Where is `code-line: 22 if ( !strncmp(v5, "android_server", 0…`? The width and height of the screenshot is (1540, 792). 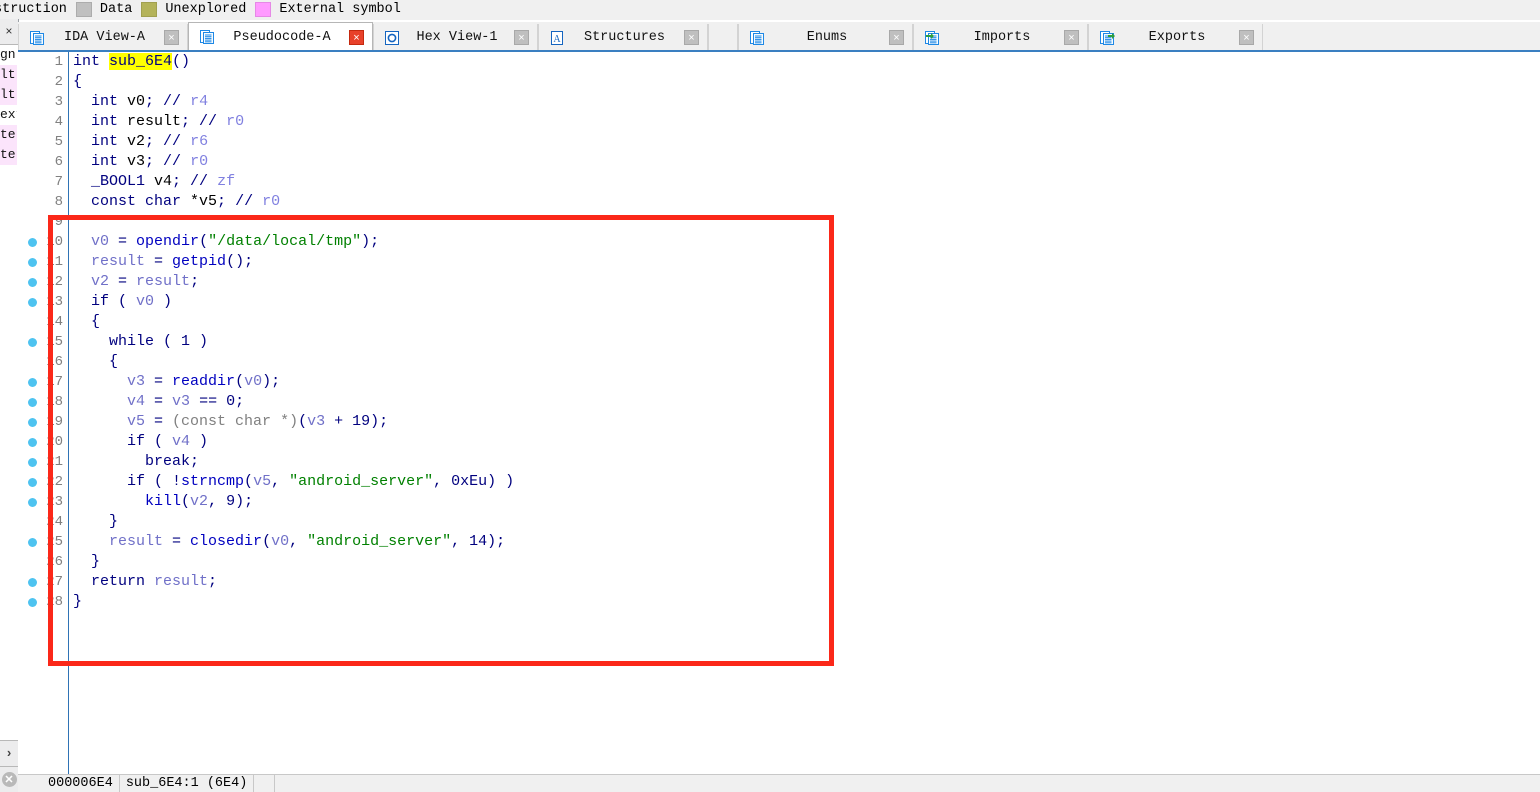
code-line: 22 if ( !strncmp(v5, "android_server", 0… is located at coordinates (748, 482).